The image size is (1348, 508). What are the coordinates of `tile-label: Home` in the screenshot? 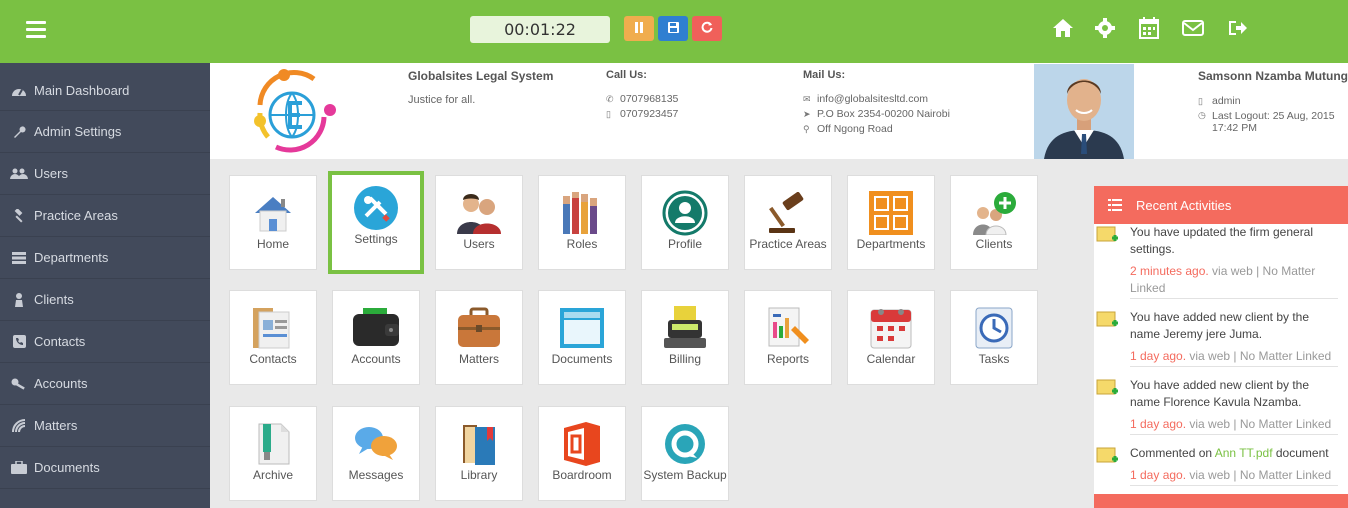 It's located at (272, 244).